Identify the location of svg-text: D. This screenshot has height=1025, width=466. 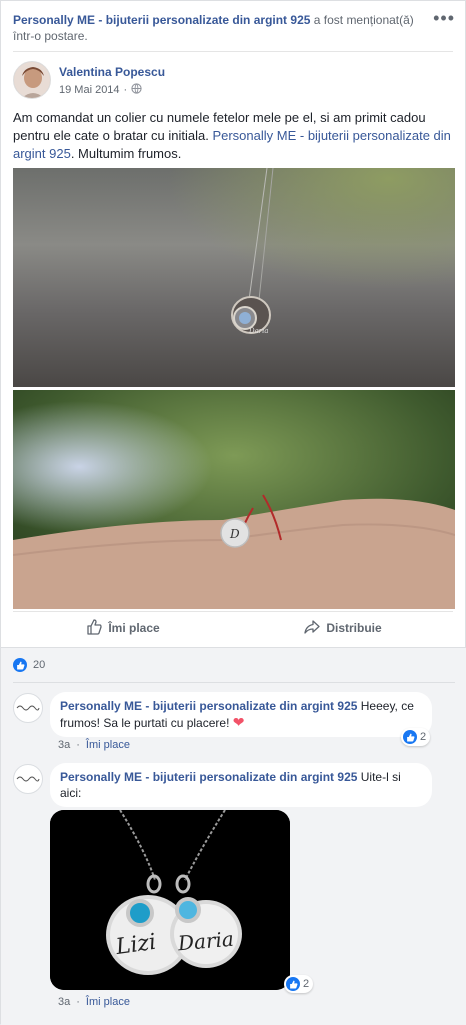
(234, 534).